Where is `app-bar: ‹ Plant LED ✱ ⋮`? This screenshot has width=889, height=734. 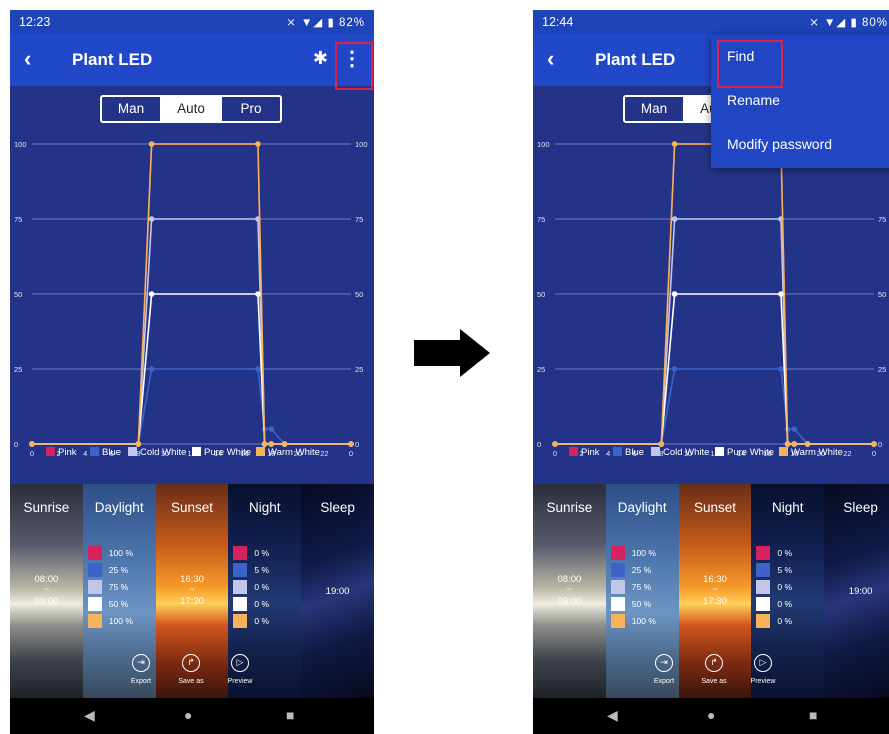
app-bar: ‹ Plant LED ✱ ⋮ is located at coordinates (192, 60).